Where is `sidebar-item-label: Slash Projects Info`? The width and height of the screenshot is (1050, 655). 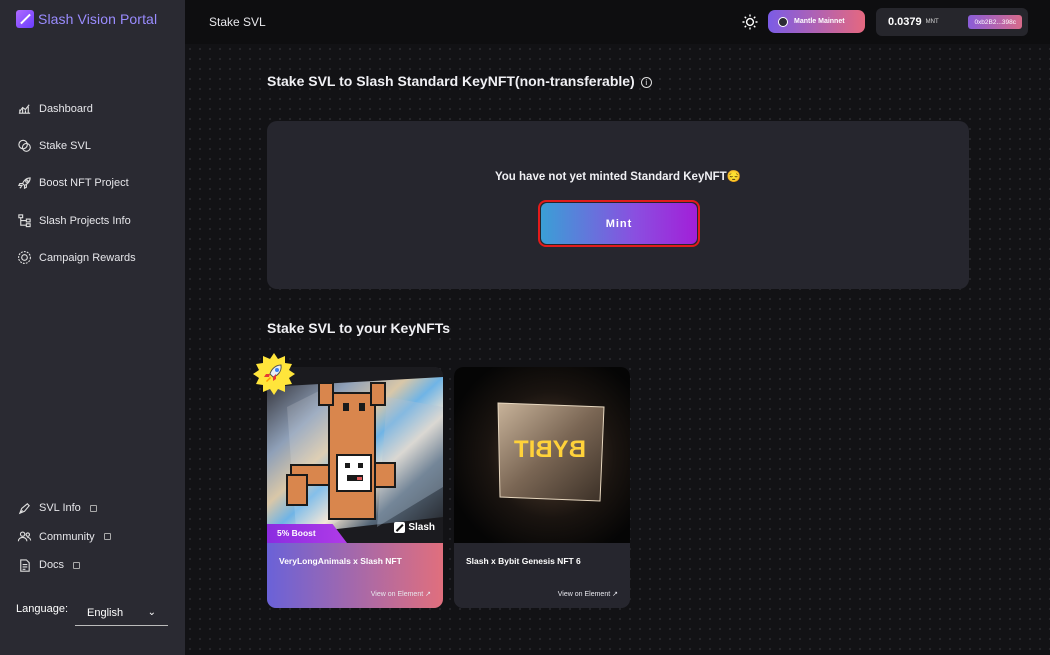
sidebar-item-label: Slash Projects Info is located at coordinates (85, 220).